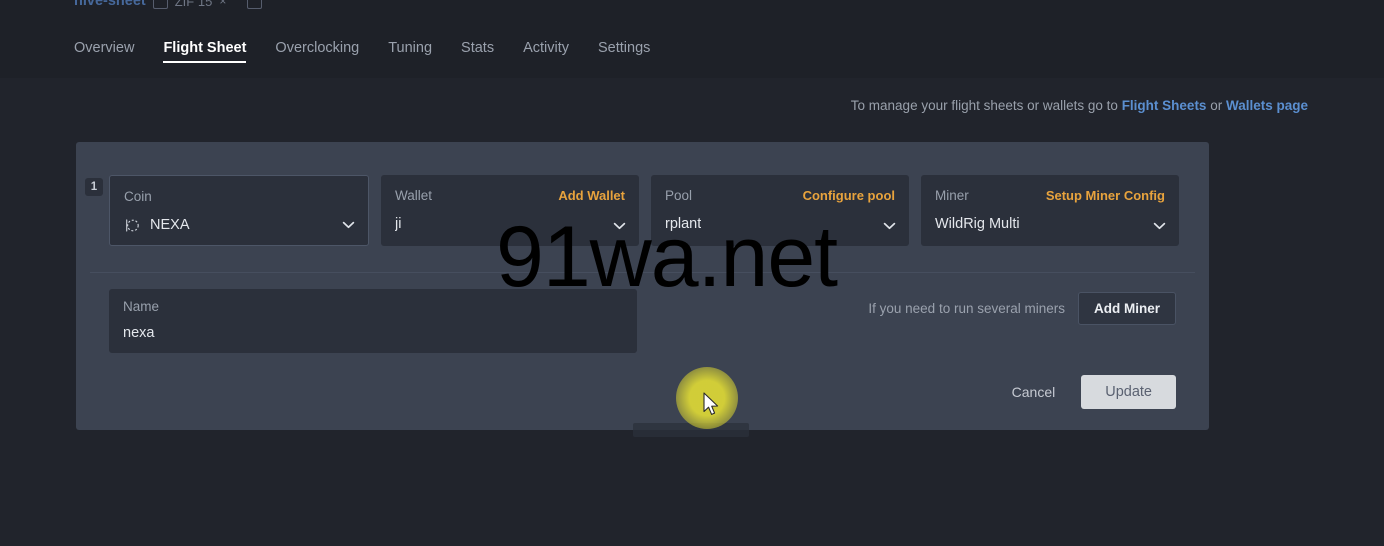 The width and height of the screenshot is (1384, 546). What do you see at coordinates (510, 210) in the screenshot?
I see `wallet-select: Wallet Add Wallet ji` at bounding box center [510, 210].